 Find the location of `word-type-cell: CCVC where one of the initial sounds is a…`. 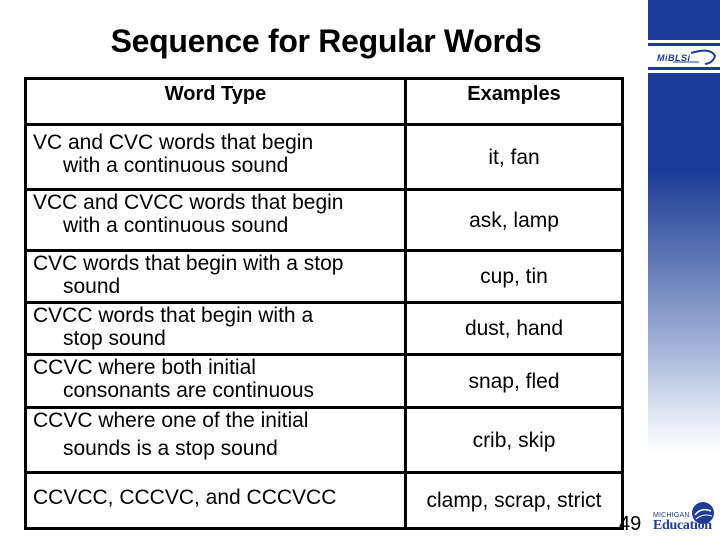

word-type-cell: CCVC where one of the initial sounds is a… is located at coordinates (215, 440).